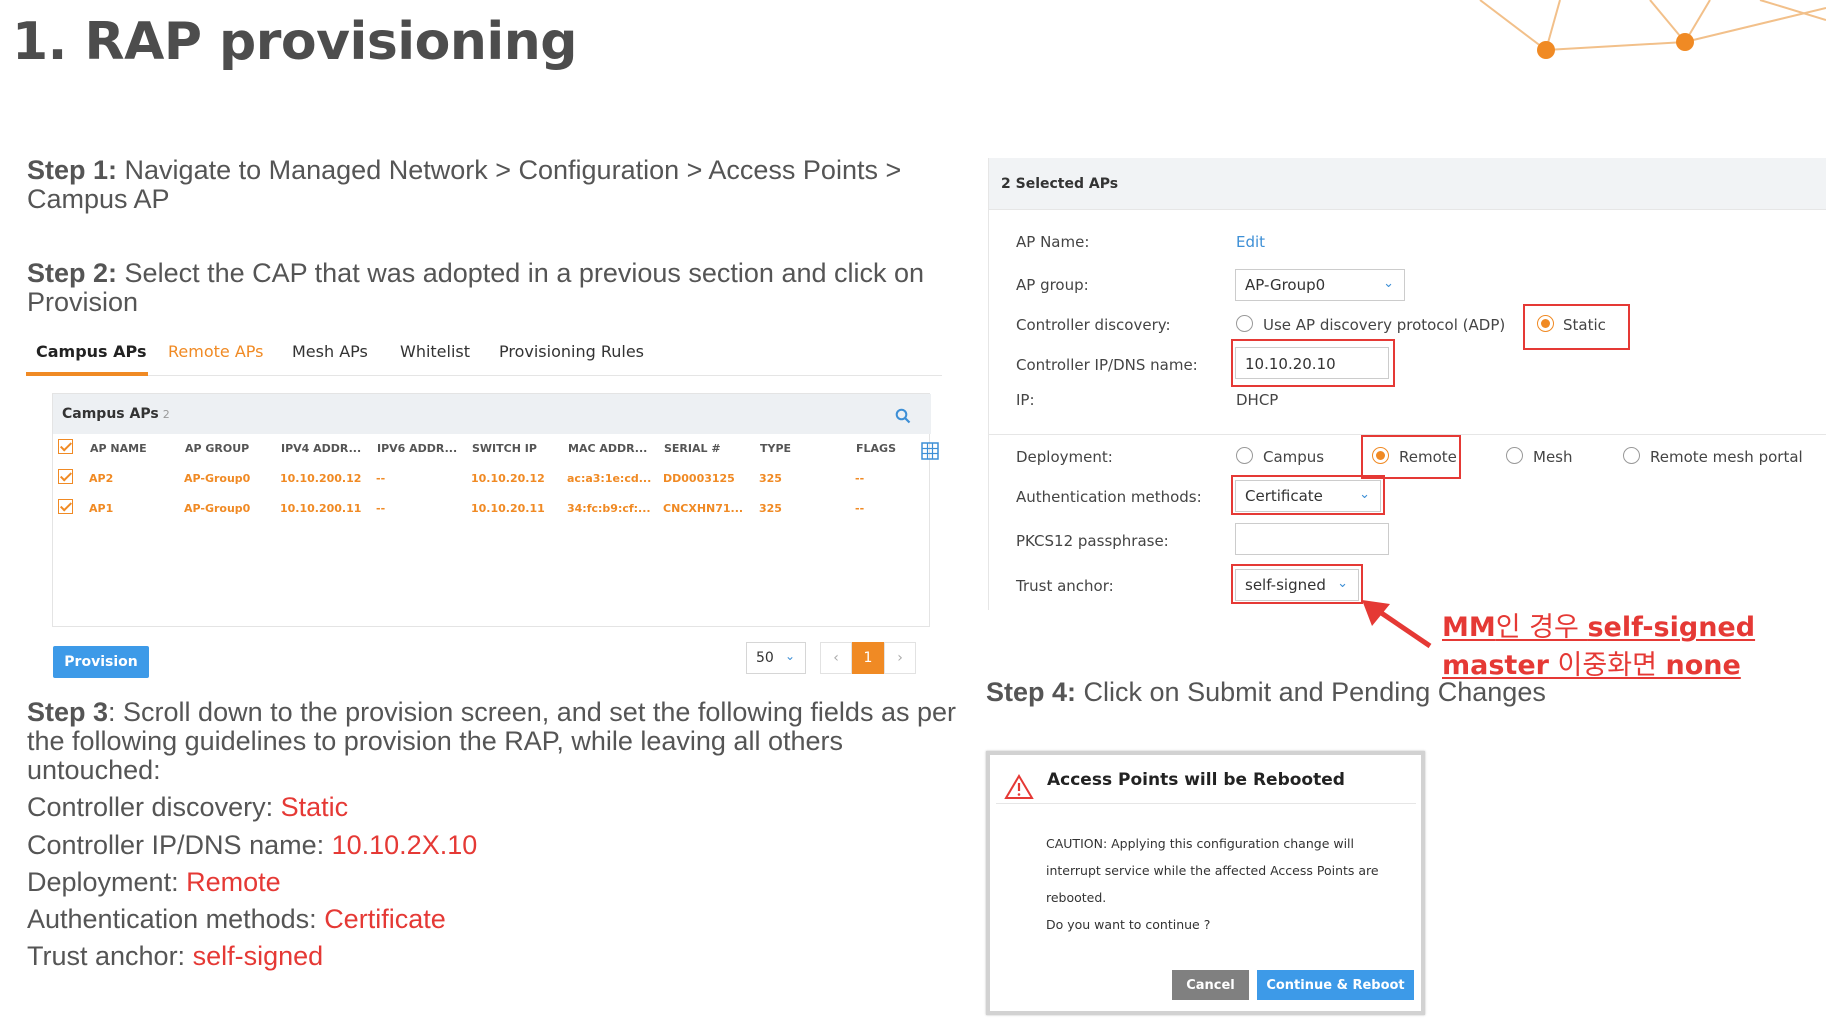 Image resolution: width=1826 pixels, height=1020 pixels. What do you see at coordinates (166, 414) in the screenshot?
I see `grid-count: 2` at bounding box center [166, 414].